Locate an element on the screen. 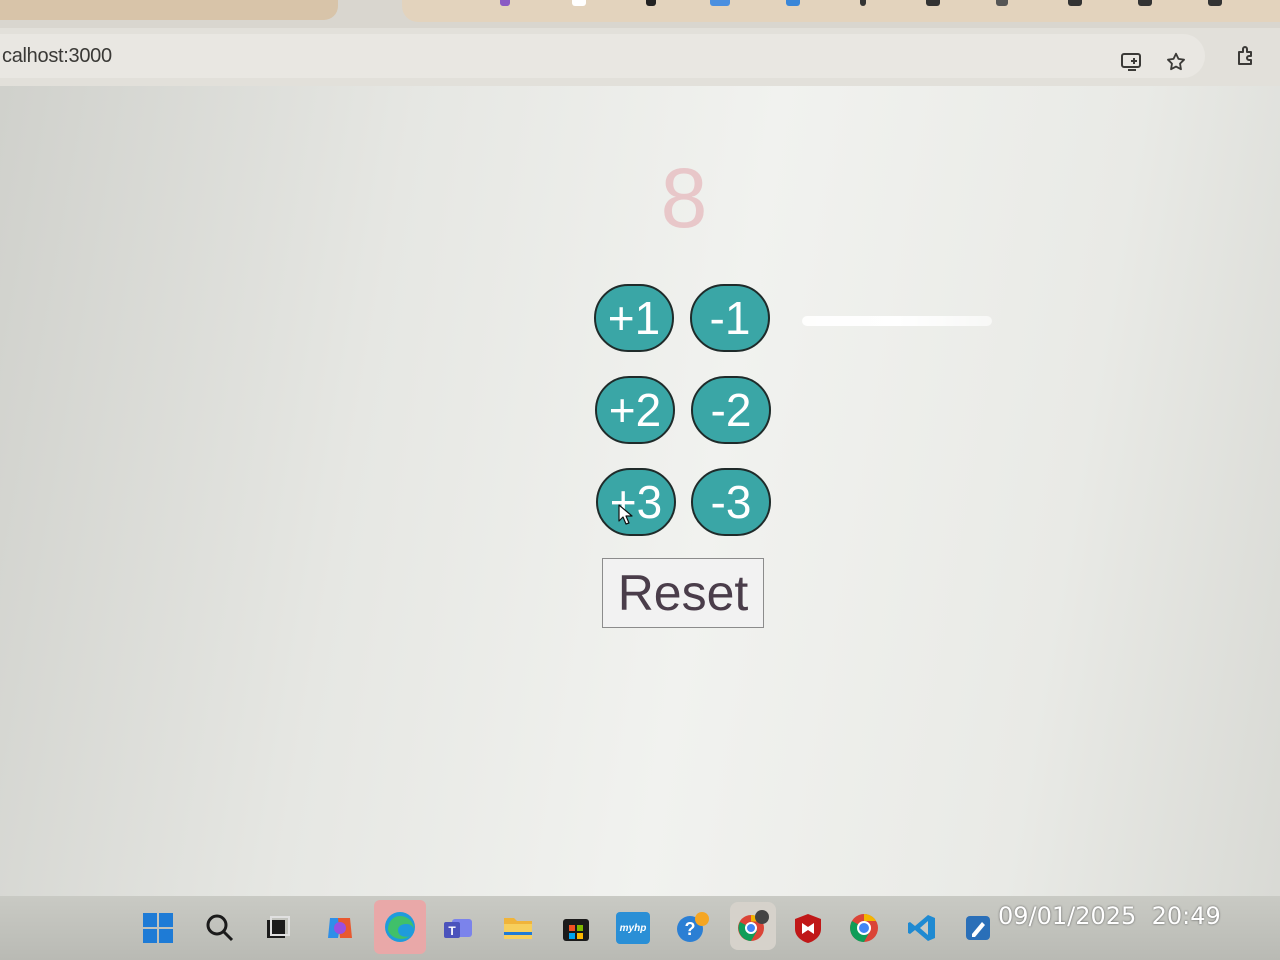  increment-1-button: +1 is located at coordinates (634, 318).